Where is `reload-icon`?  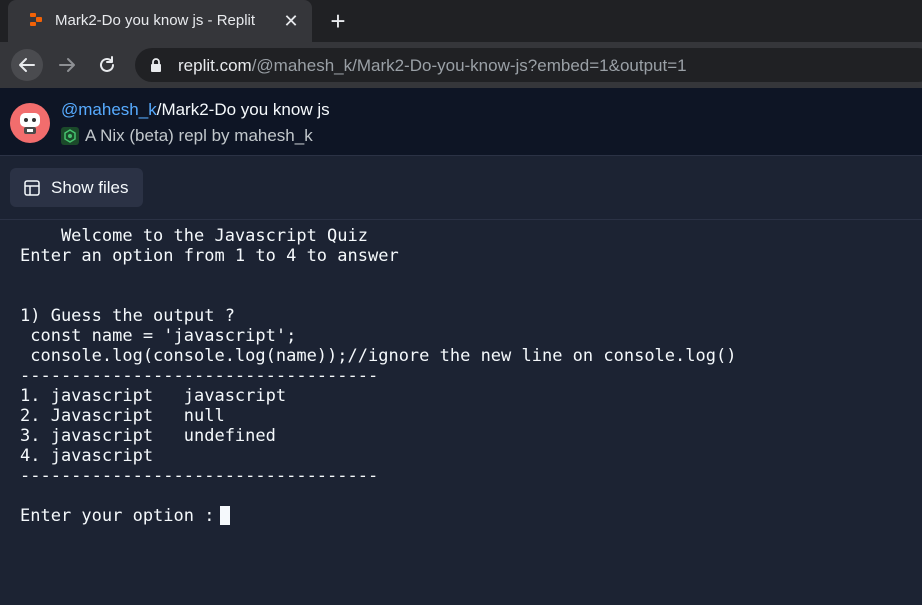
reload-icon is located at coordinates (107, 64).